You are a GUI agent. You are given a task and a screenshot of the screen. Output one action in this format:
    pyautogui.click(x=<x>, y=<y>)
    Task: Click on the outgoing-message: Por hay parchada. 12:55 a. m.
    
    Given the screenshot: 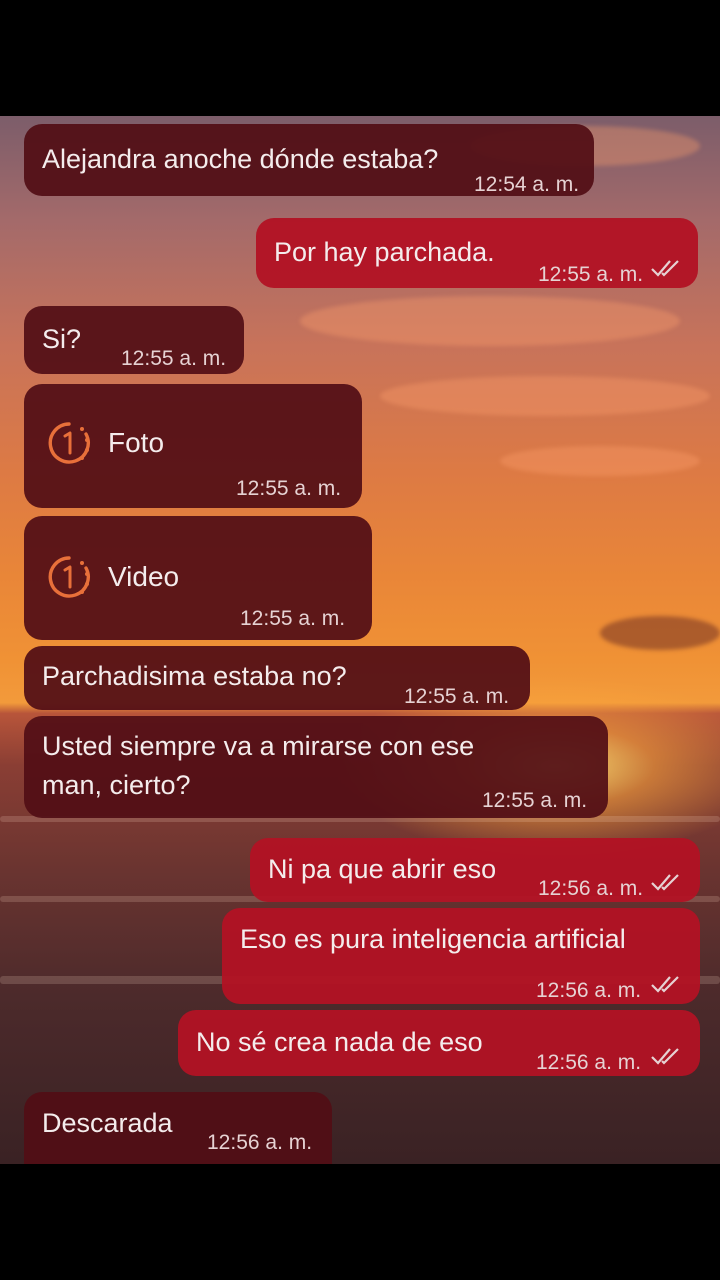 What is the action you would take?
    pyautogui.click(x=477, y=253)
    